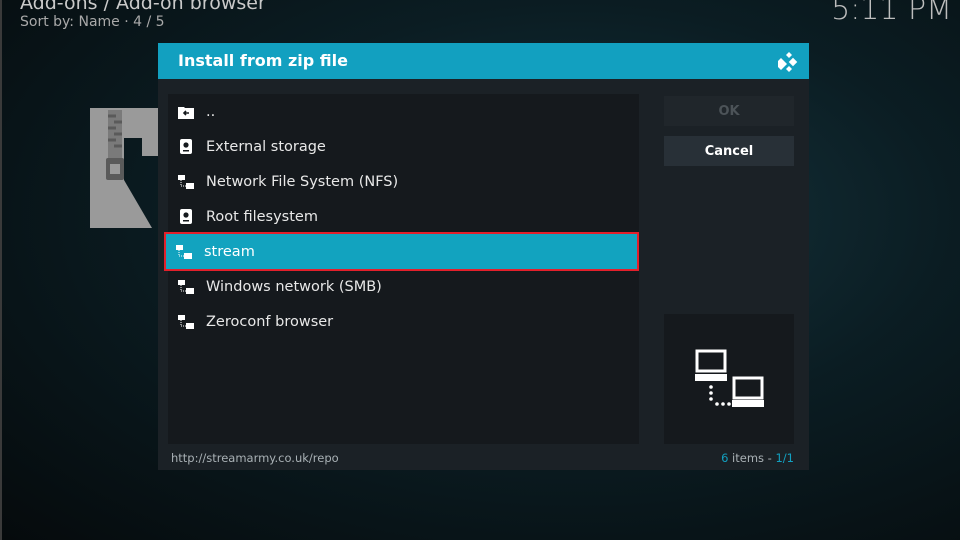 This screenshot has width=960, height=540. What do you see at coordinates (403, 286) in the screenshot?
I see `list-item-smb: Windows network (SMB)` at bounding box center [403, 286].